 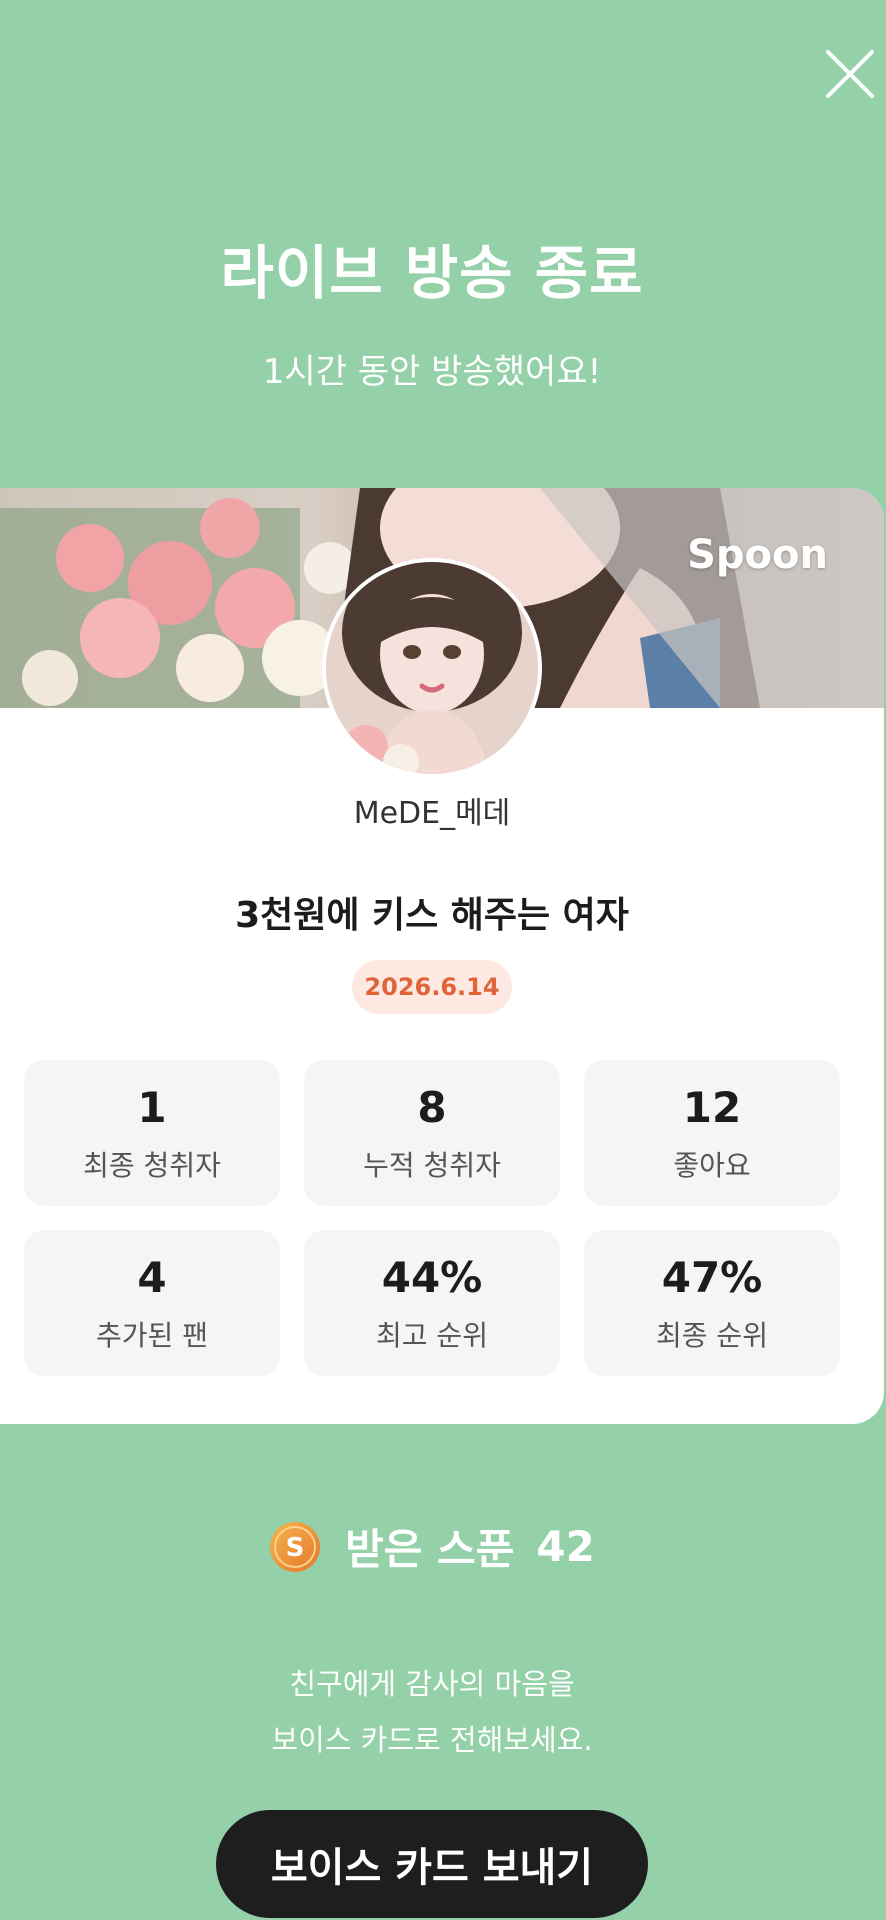 What do you see at coordinates (712, 1303) in the screenshot?
I see `stat-final-rank: 47% 최종 순위` at bounding box center [712, 1303].